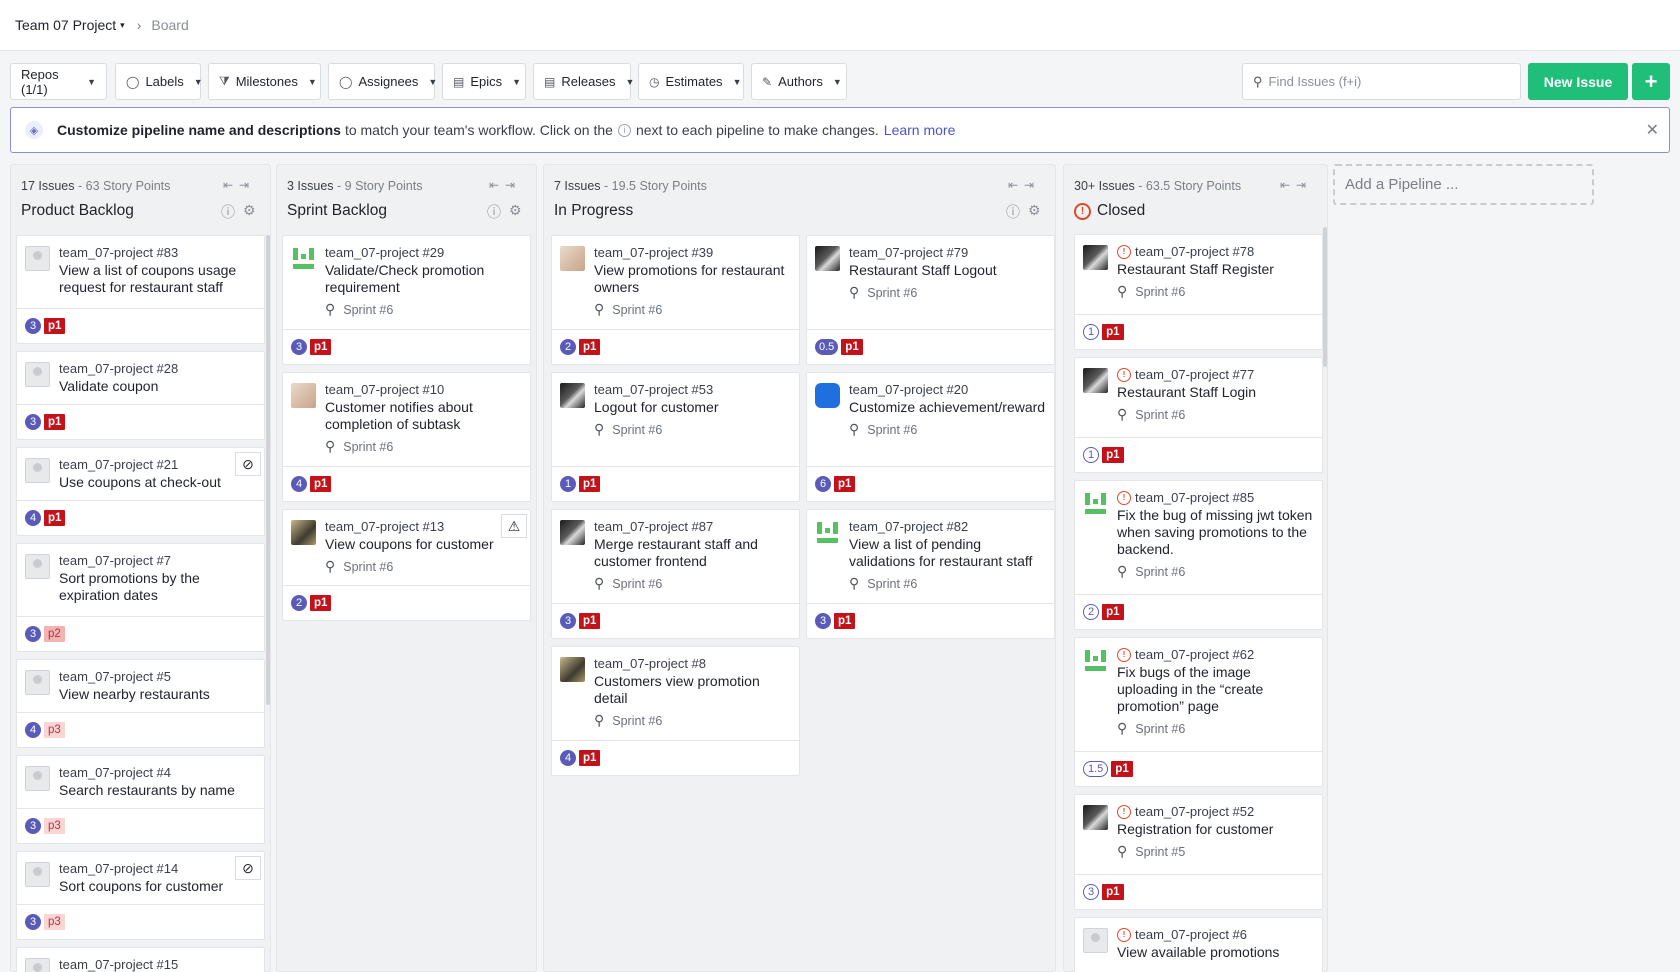 This screenshot has height=972, width=1680. What do you see at coordinates (827, 347) in the screenshot?
I see `estimate-badge: 0.5` at bounding box center [827, 347].